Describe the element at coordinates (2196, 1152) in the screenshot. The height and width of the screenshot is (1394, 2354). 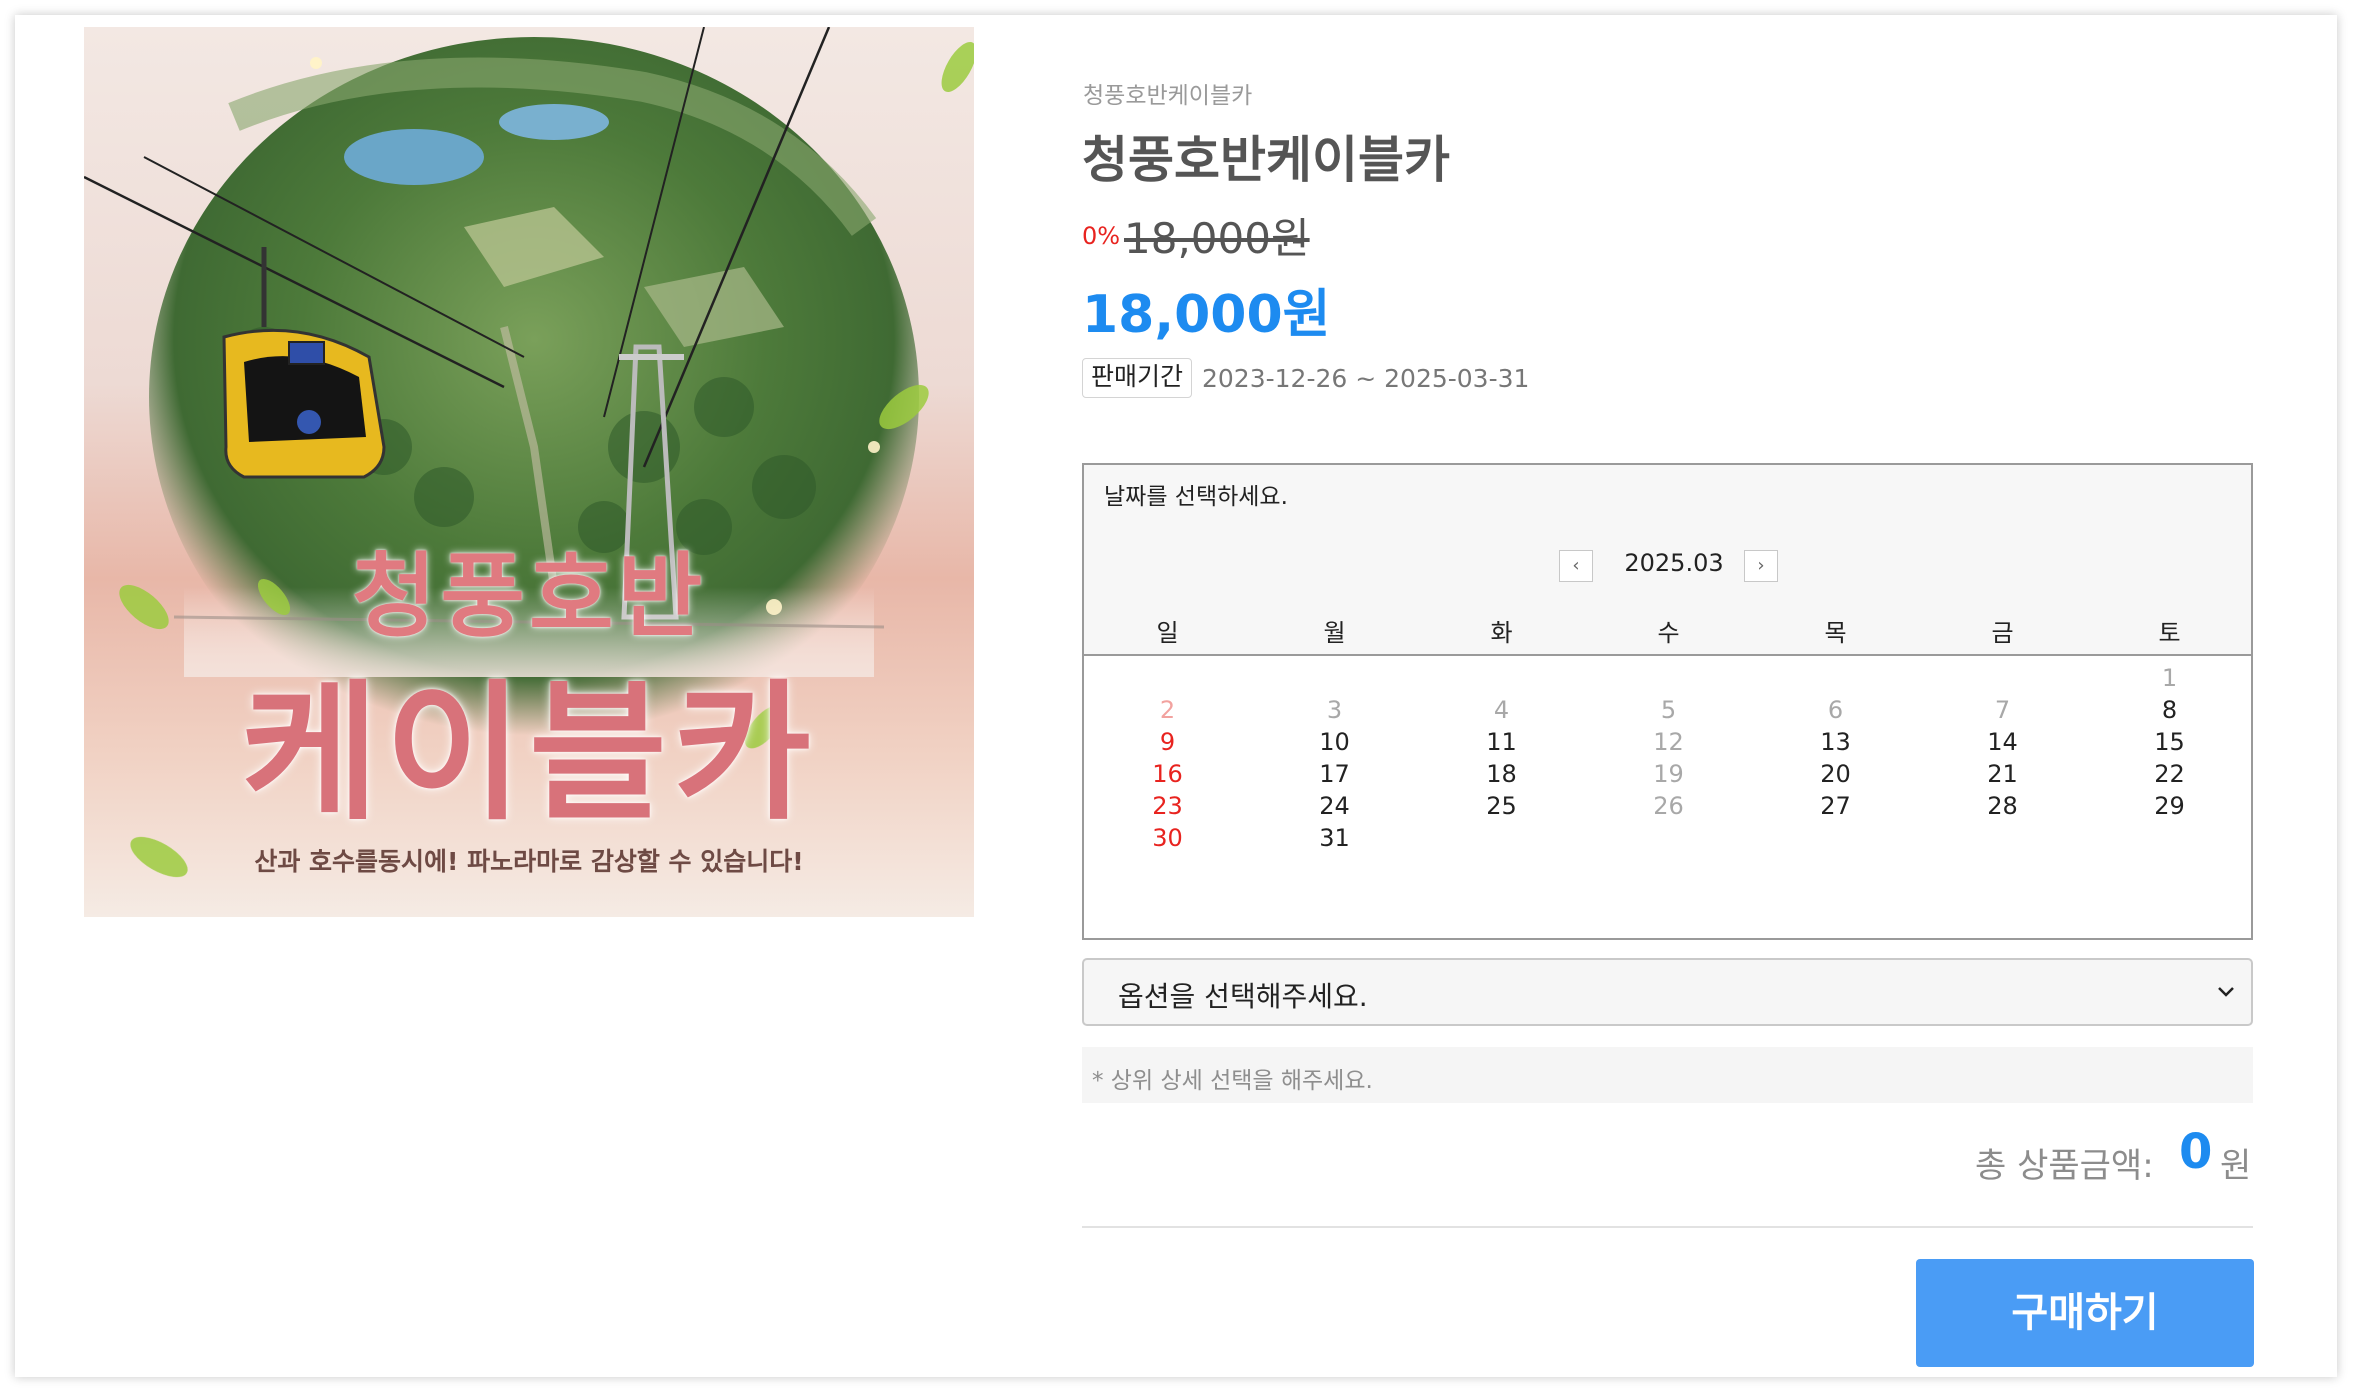
I see `total-price-value: 0` at that location.